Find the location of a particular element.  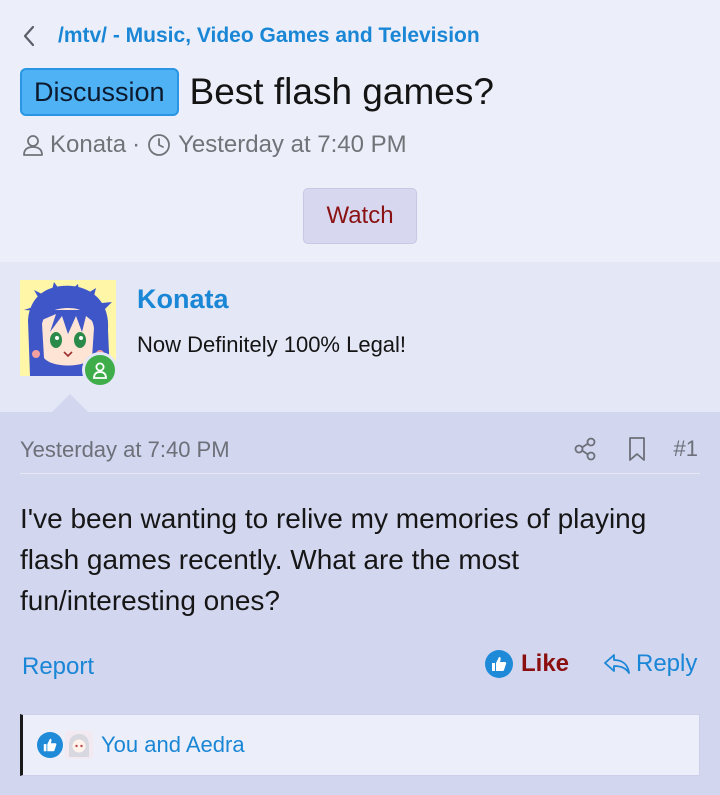

thread-title-row: Discussion Best flash games? is located at coordinates (257, 92).